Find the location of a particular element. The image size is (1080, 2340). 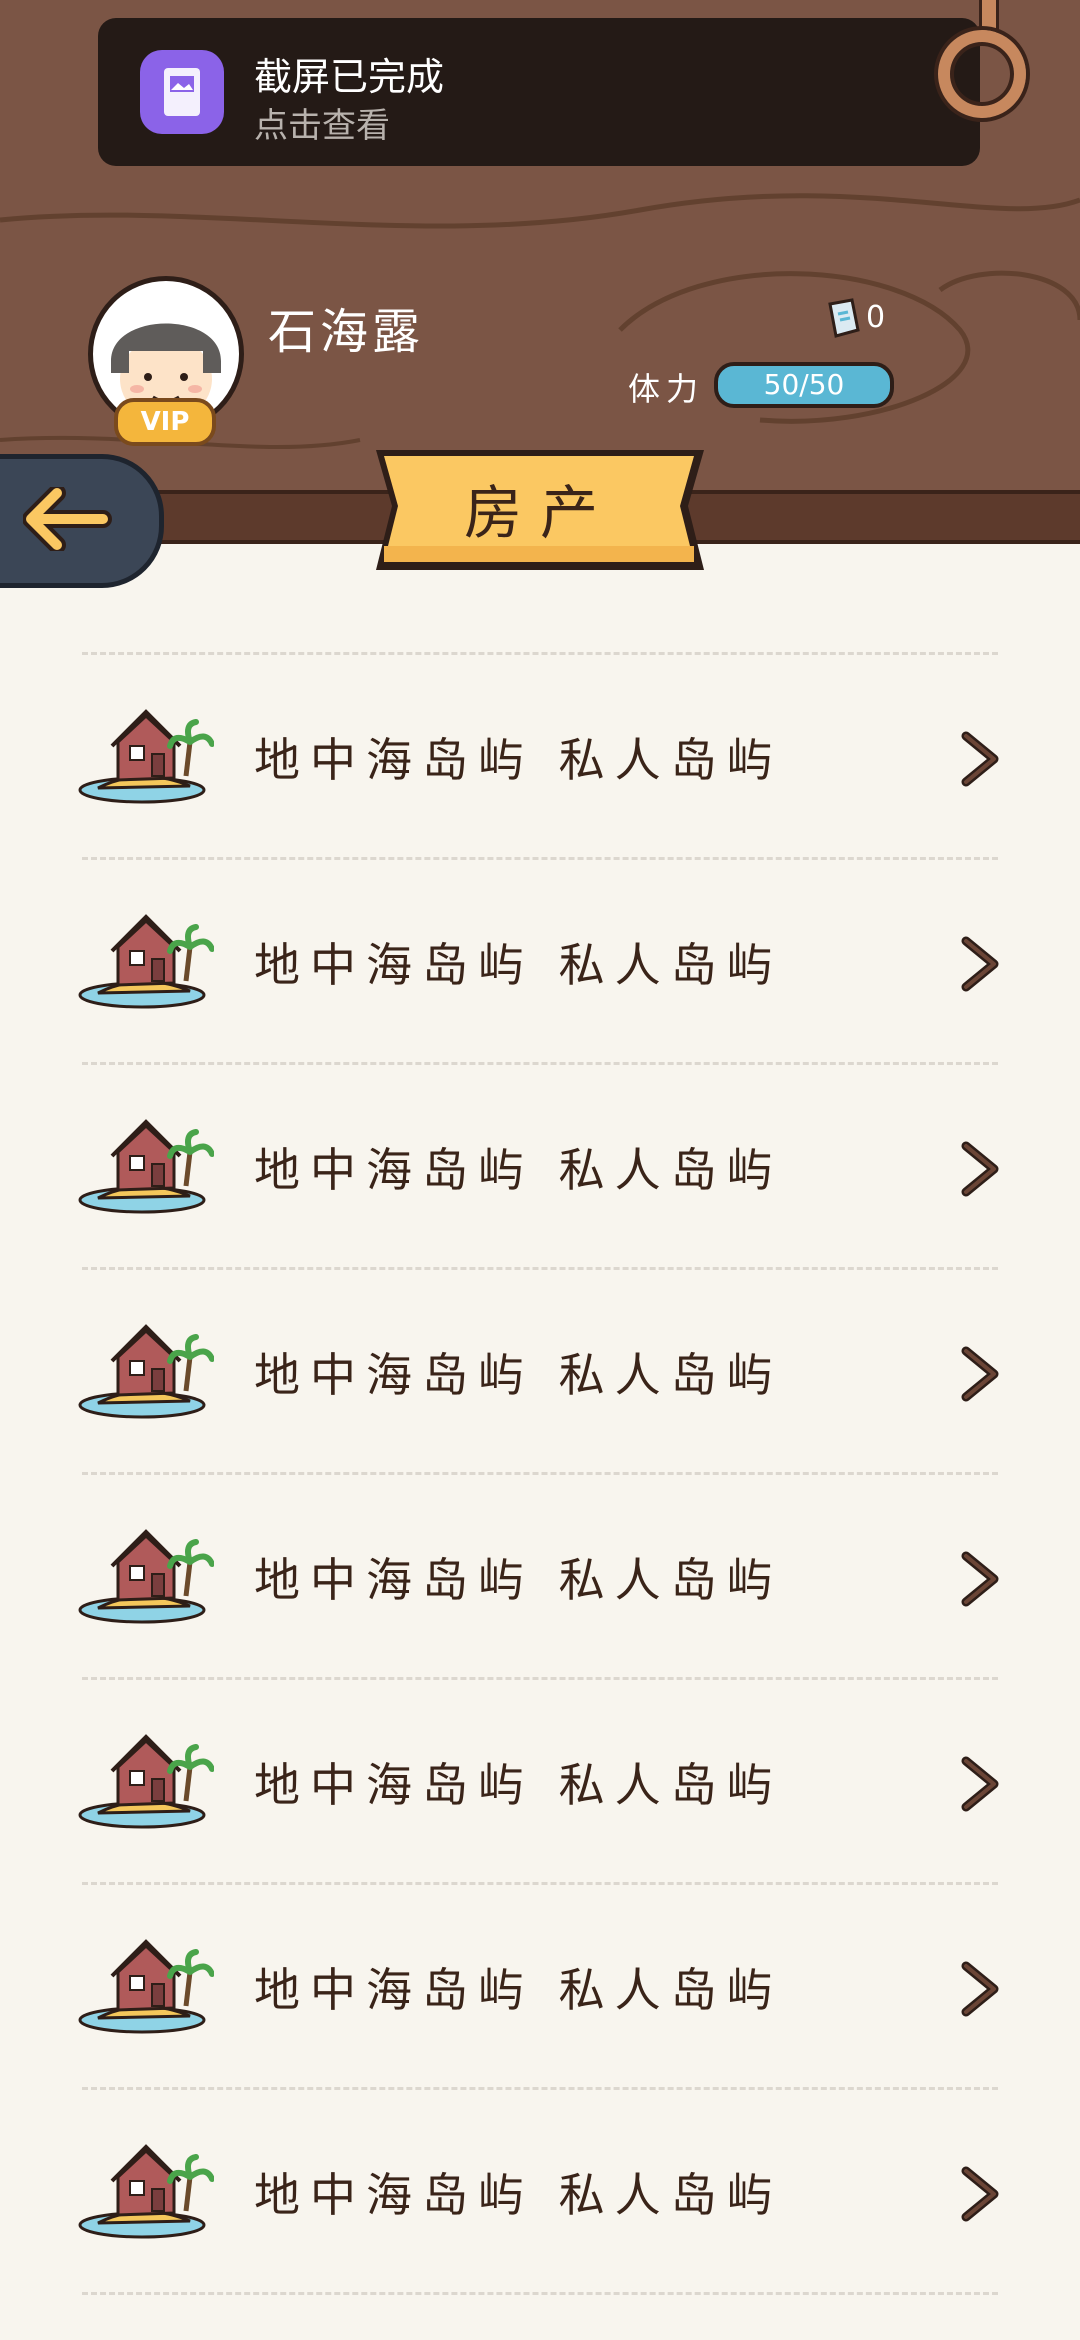

ticket-count: 0 is located at coordinates (876, 317).